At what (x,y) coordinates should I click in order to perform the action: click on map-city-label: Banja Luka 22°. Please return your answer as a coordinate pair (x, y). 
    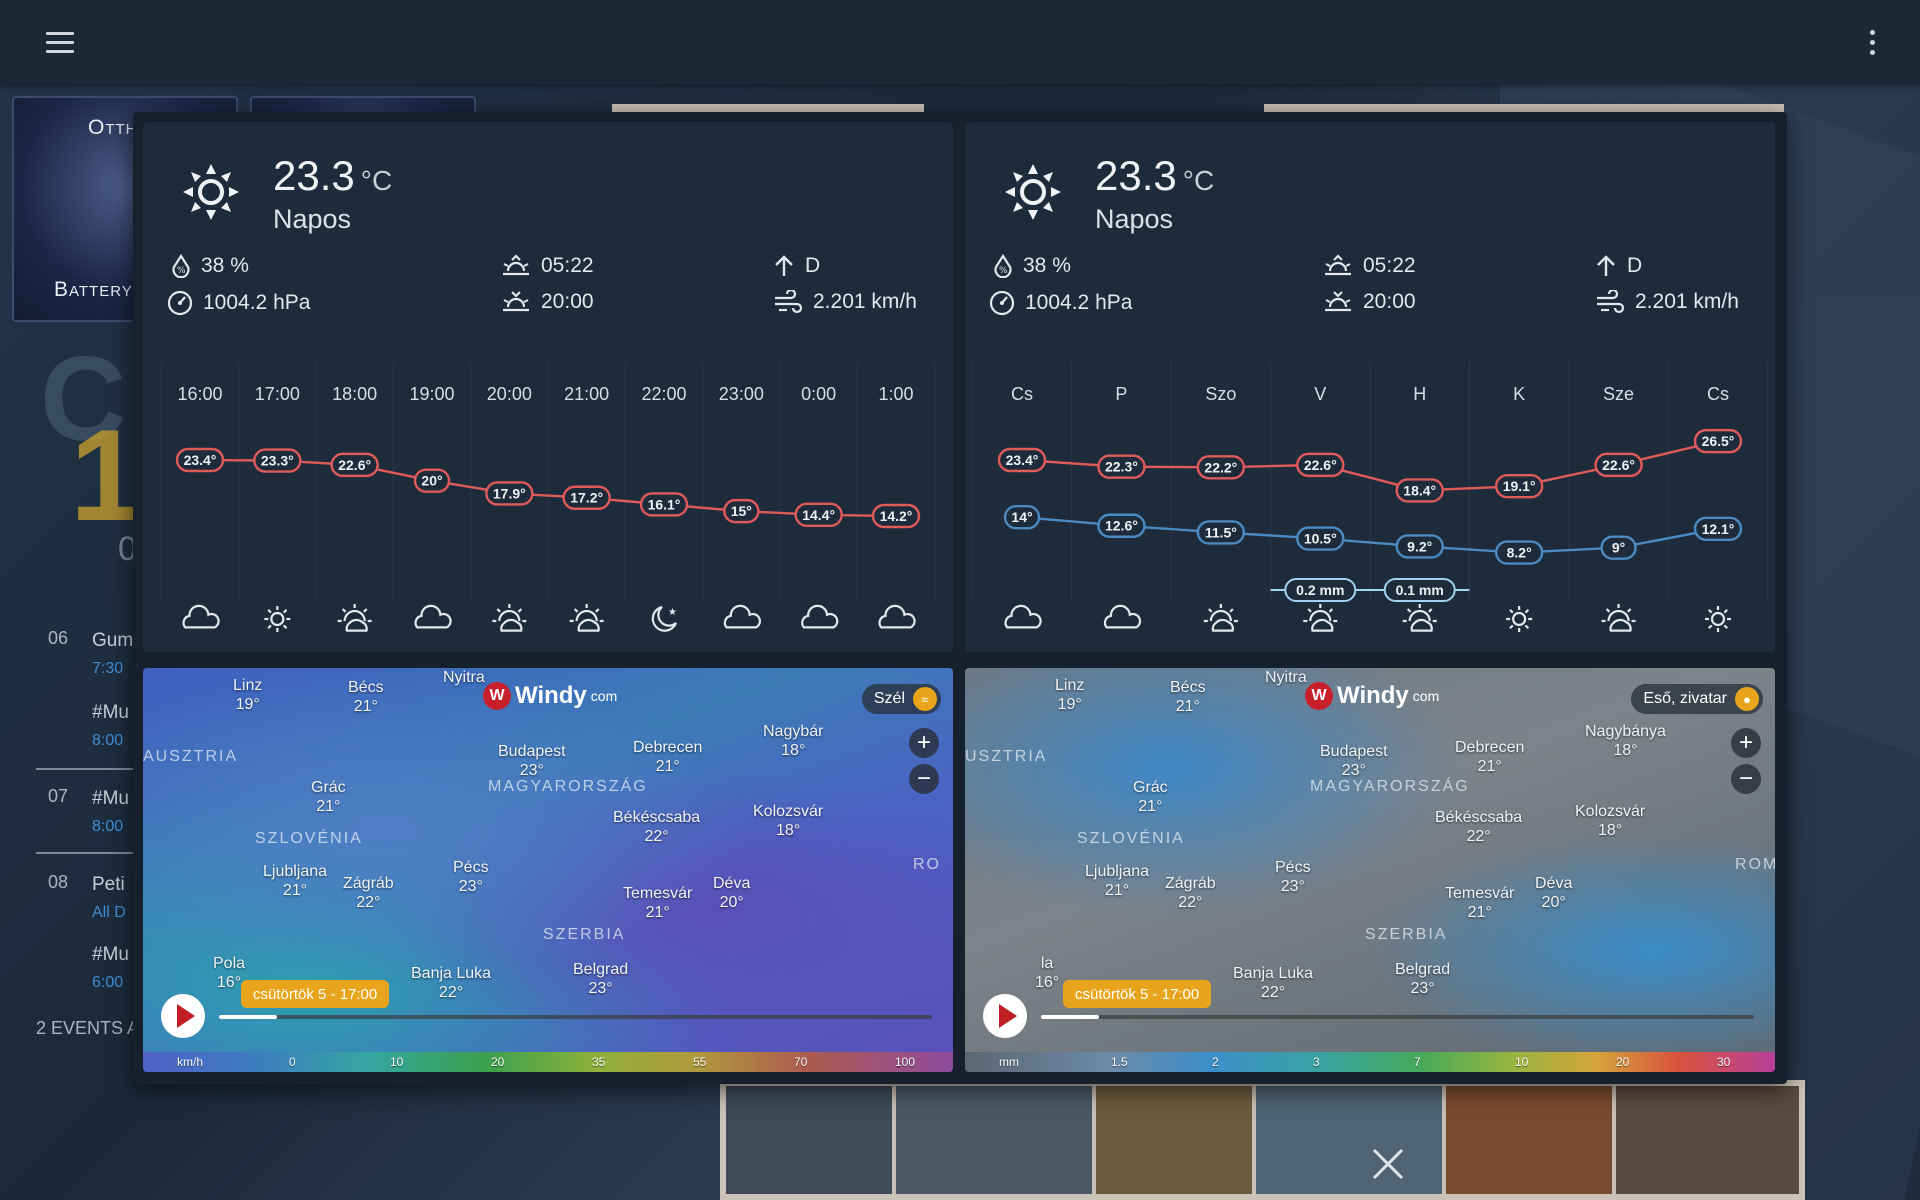
    Looking at the image, I should click on (451, 983).